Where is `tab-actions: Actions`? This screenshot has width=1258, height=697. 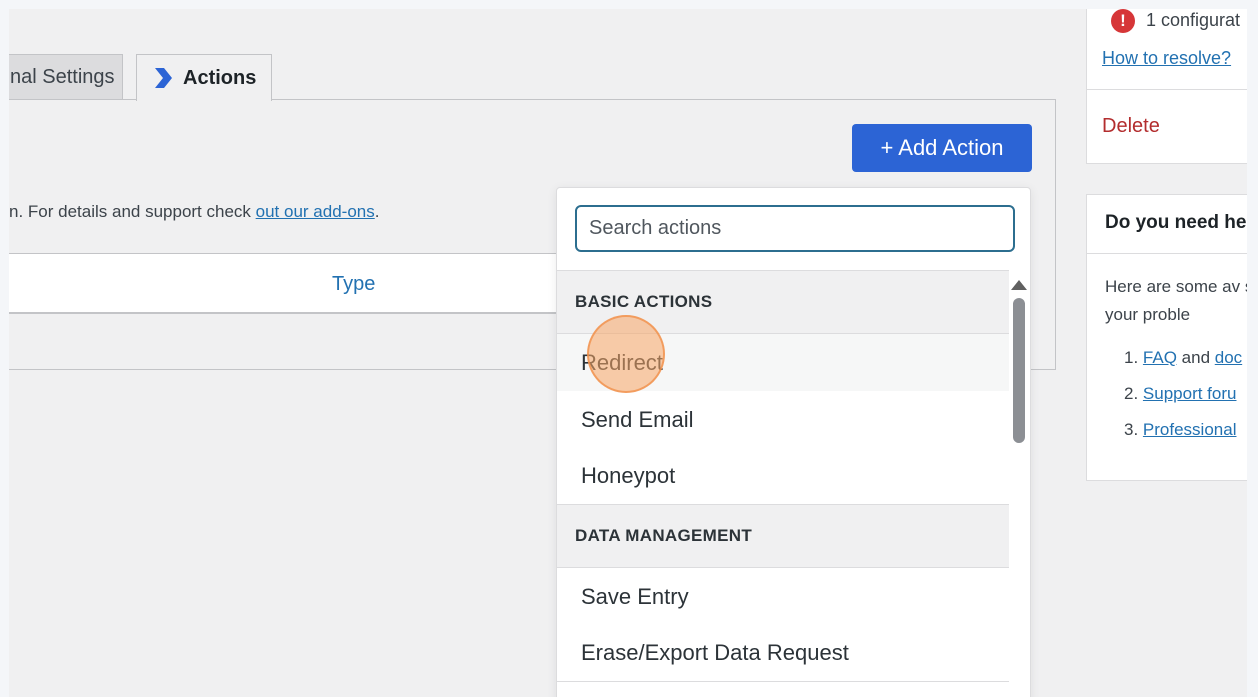
tab-actions: Actions is located at coordinates (204, 77).